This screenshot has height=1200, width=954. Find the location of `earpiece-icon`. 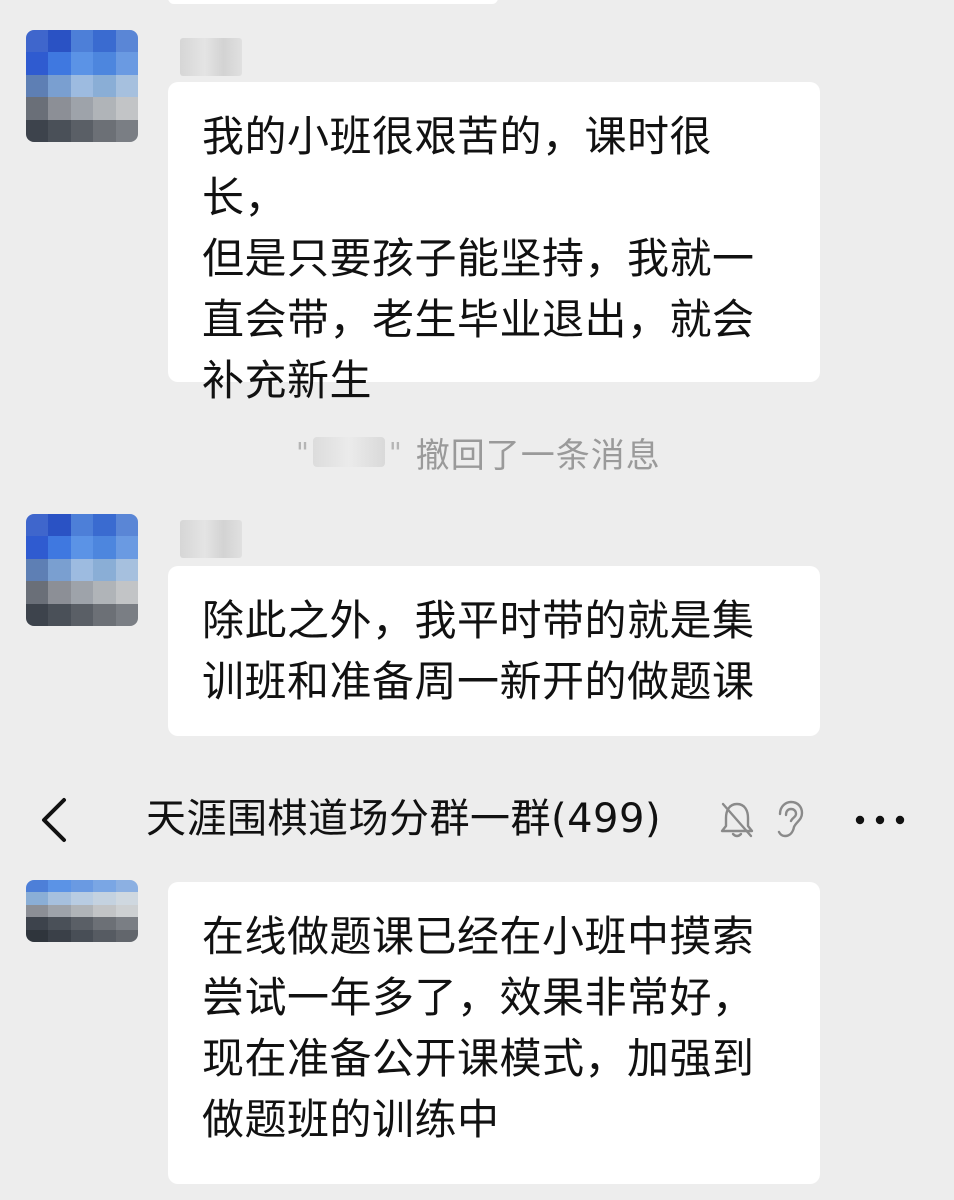

earpiece-icon is located at coordinates (790, 819).